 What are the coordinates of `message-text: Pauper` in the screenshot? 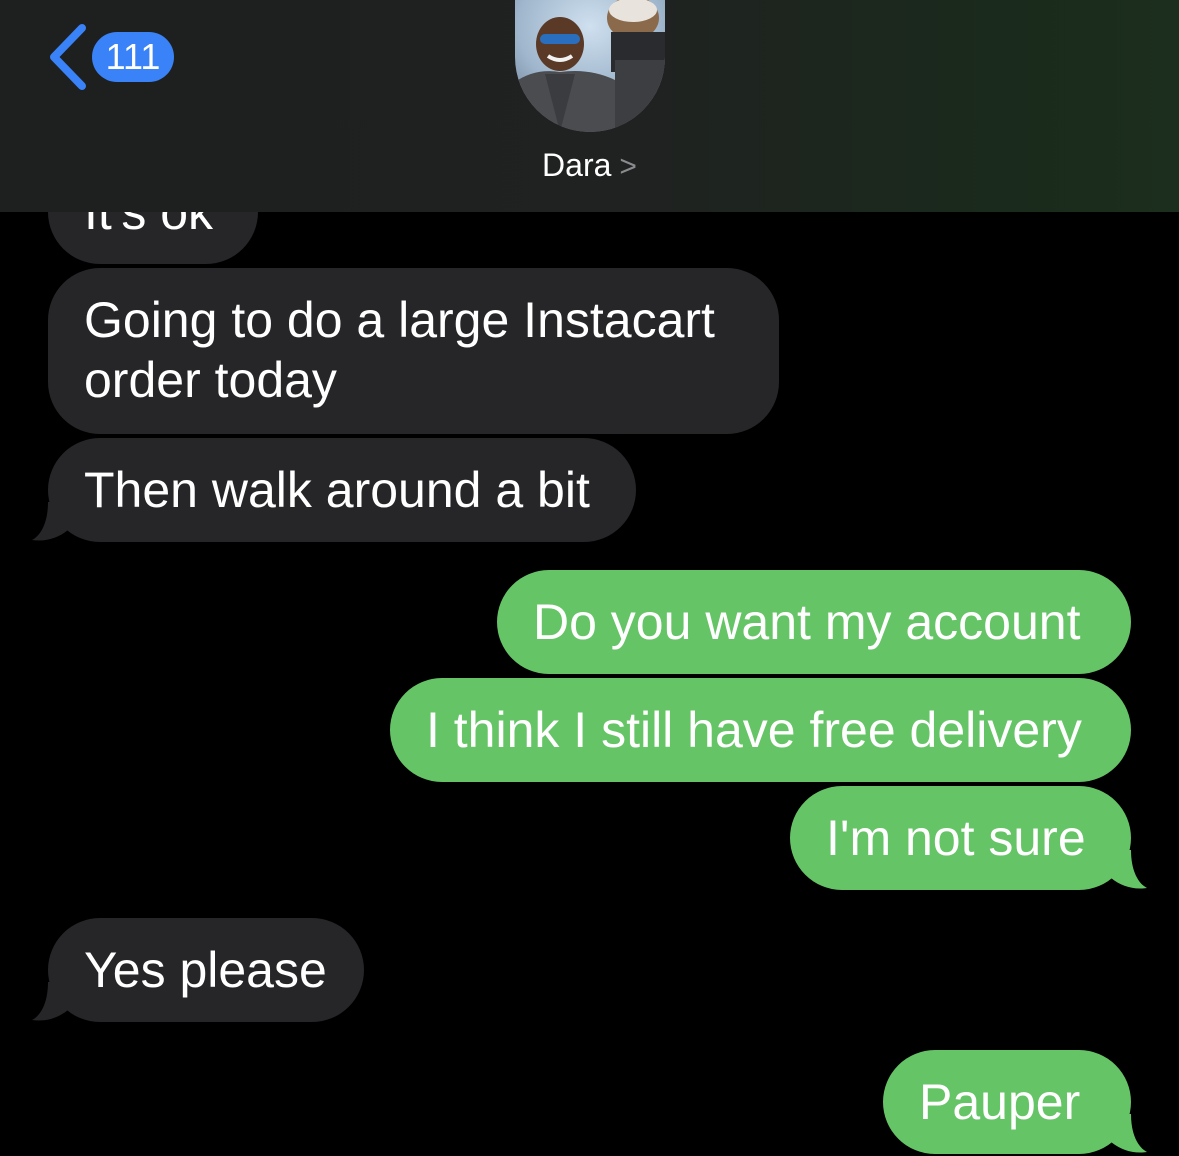 It's located at (1000, 1102).